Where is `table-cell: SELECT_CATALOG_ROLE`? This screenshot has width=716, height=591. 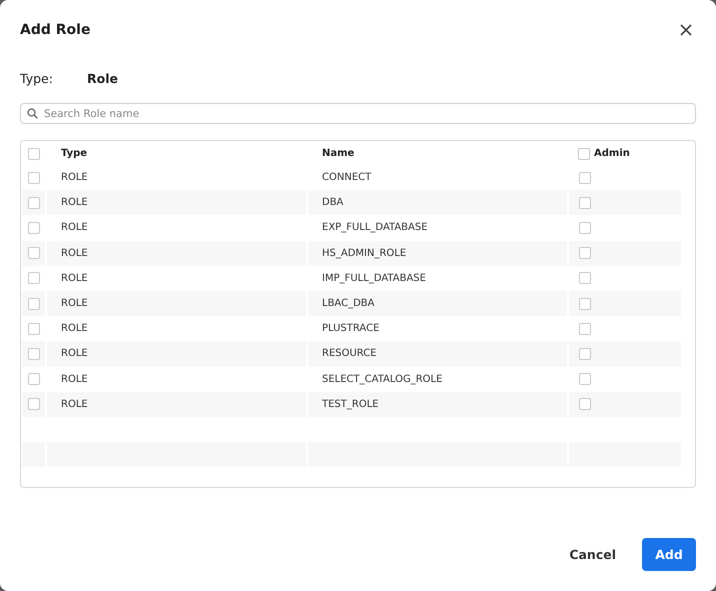
table-cell: SELECT_CATALOG_ROLE is located at coordinates (382, 379).